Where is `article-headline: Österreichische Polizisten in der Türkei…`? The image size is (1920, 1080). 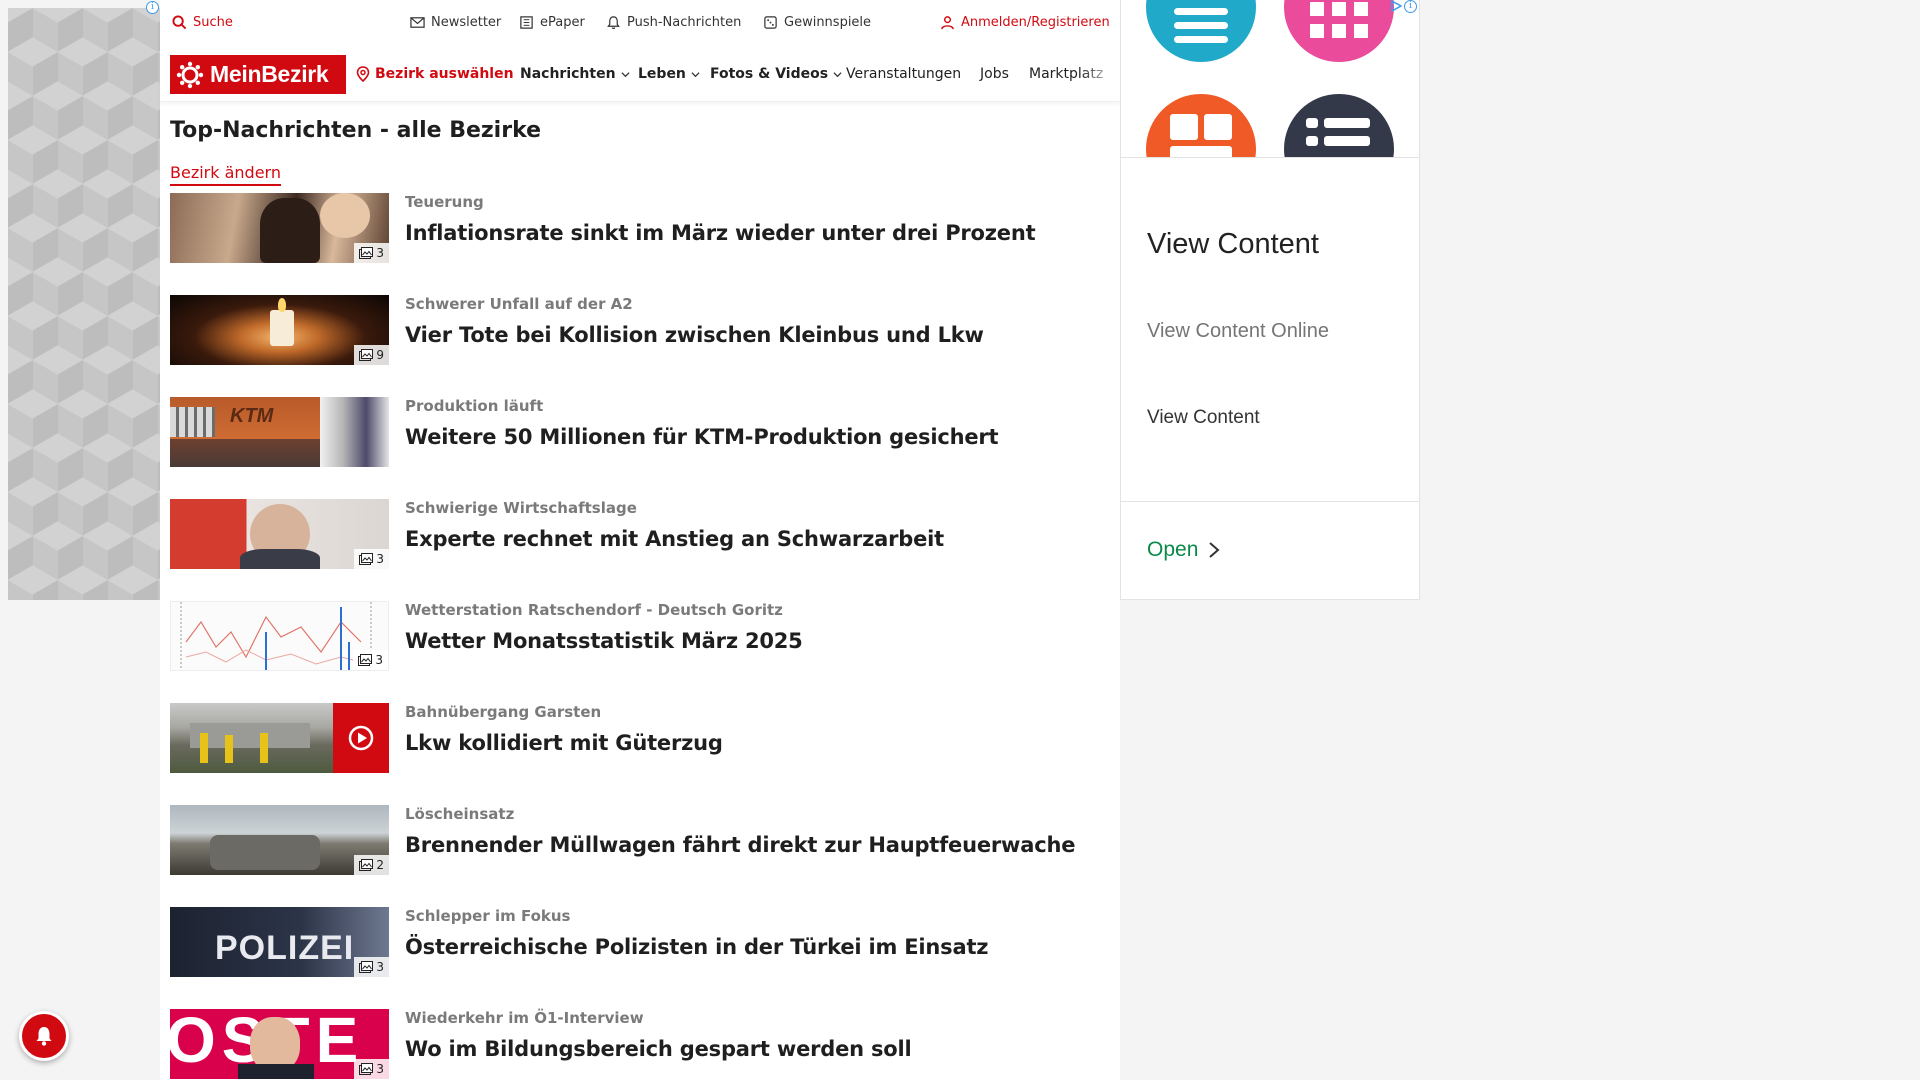 article-headline: Österreichische Polizisten in der Türkei… is located at coordinates (697, 947).